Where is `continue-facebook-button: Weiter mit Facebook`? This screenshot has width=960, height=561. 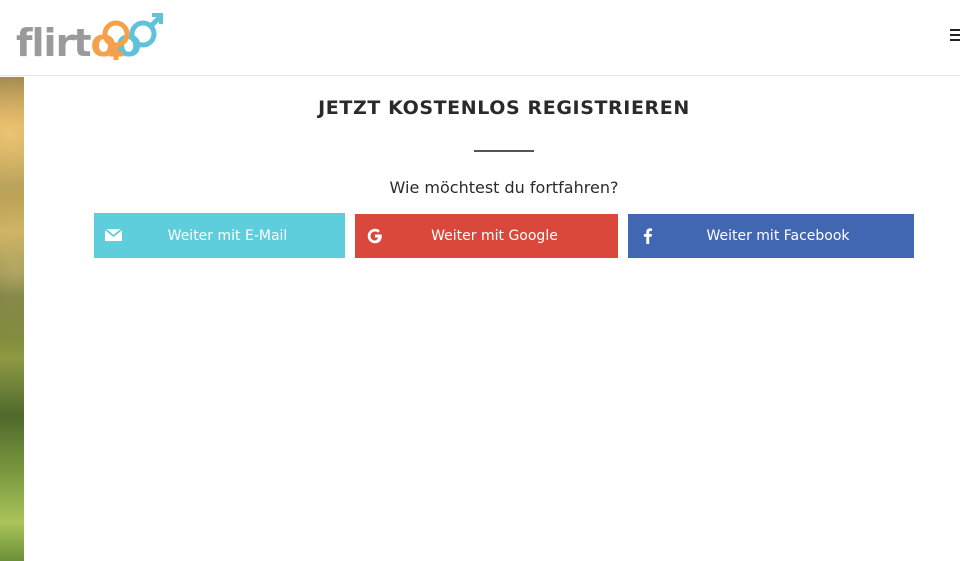 continue-facebook-button: Weiter mit Facebook is located at coordinates (771, 236).